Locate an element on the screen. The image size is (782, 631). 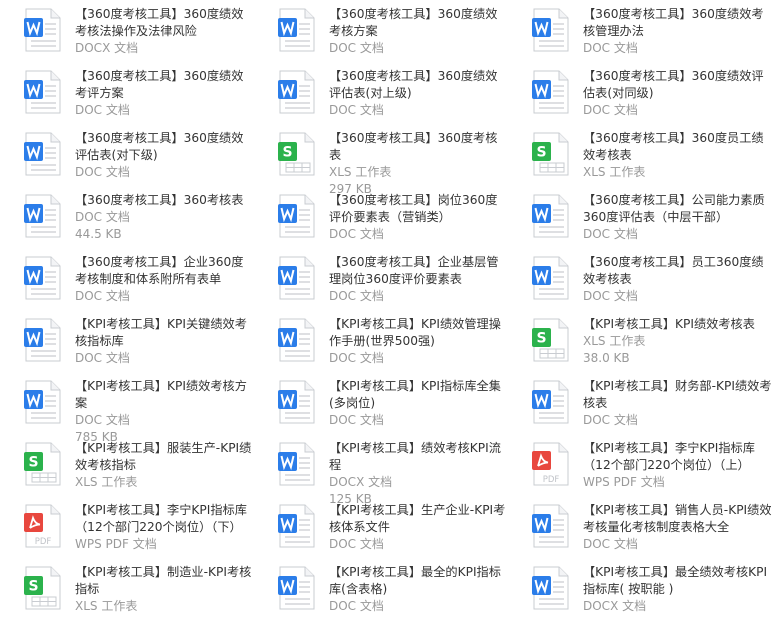
file-info: 【360度考核工具】360度绩效考评方案 DOC 文档 is located at coordinates (164, 92).